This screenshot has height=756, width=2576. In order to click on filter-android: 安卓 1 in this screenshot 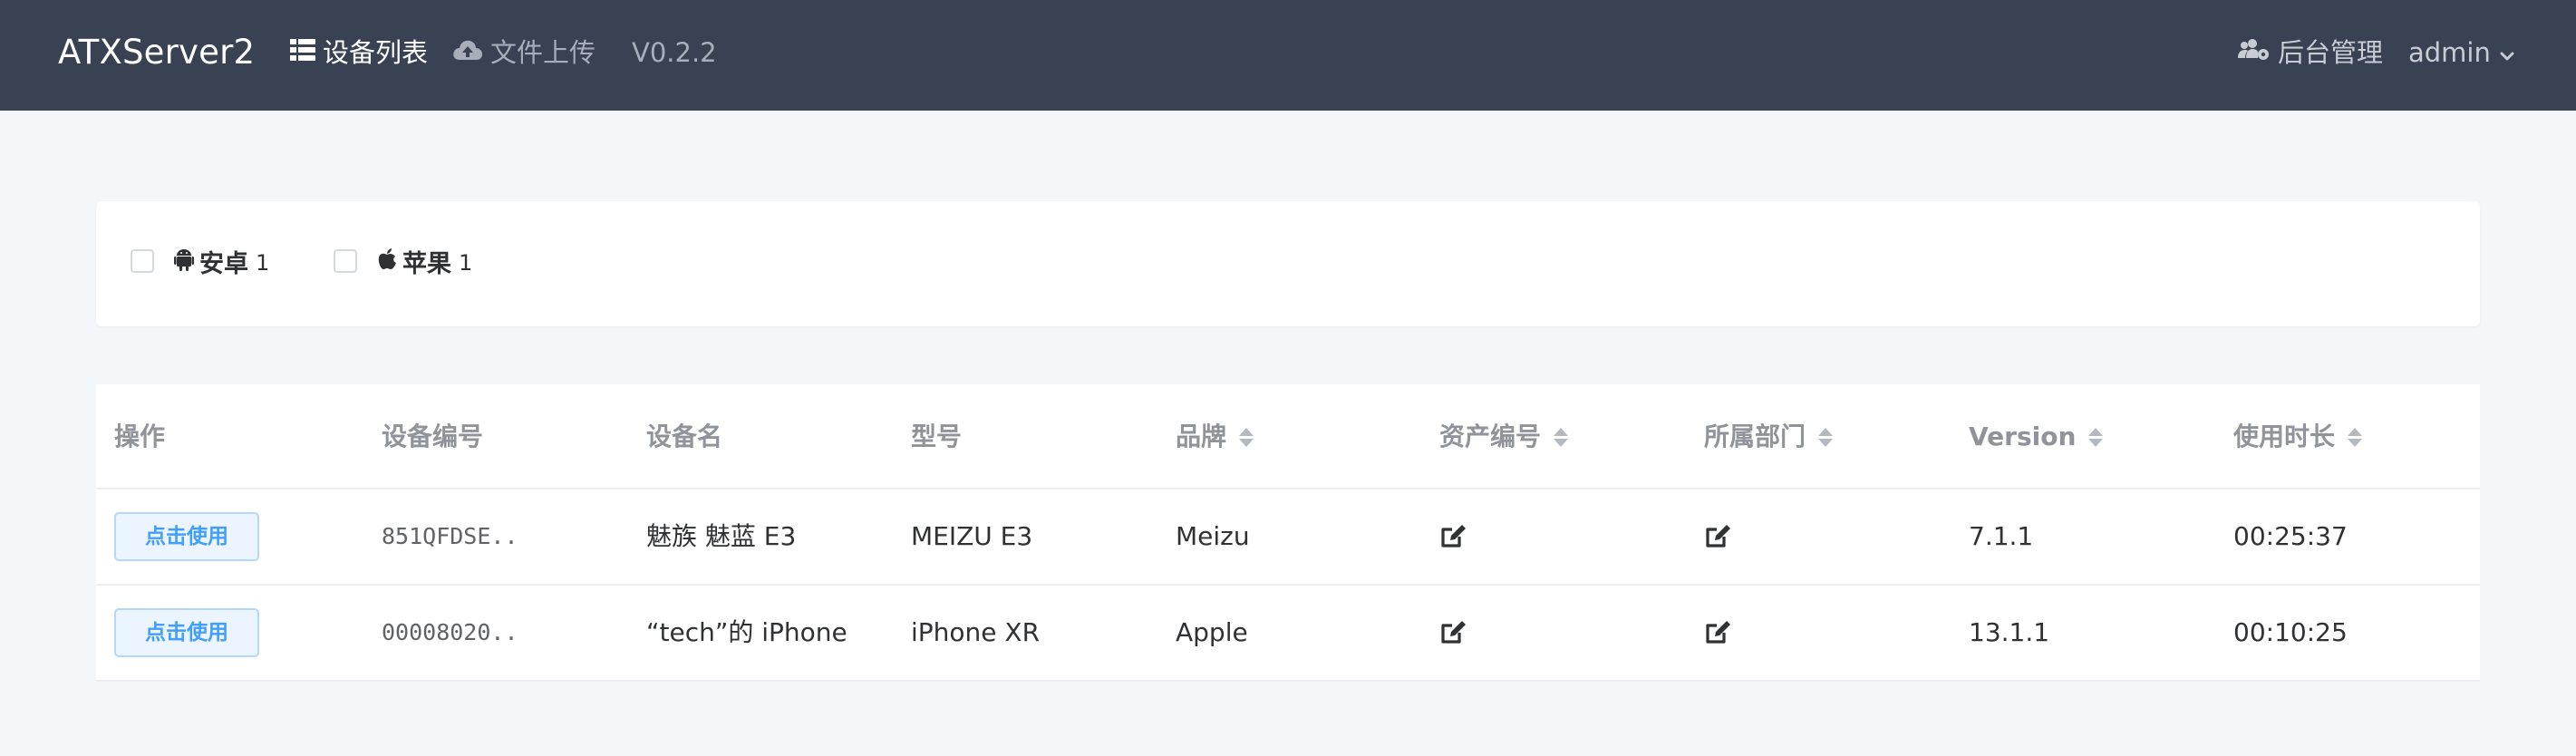, I will do `click(200, 261)`.